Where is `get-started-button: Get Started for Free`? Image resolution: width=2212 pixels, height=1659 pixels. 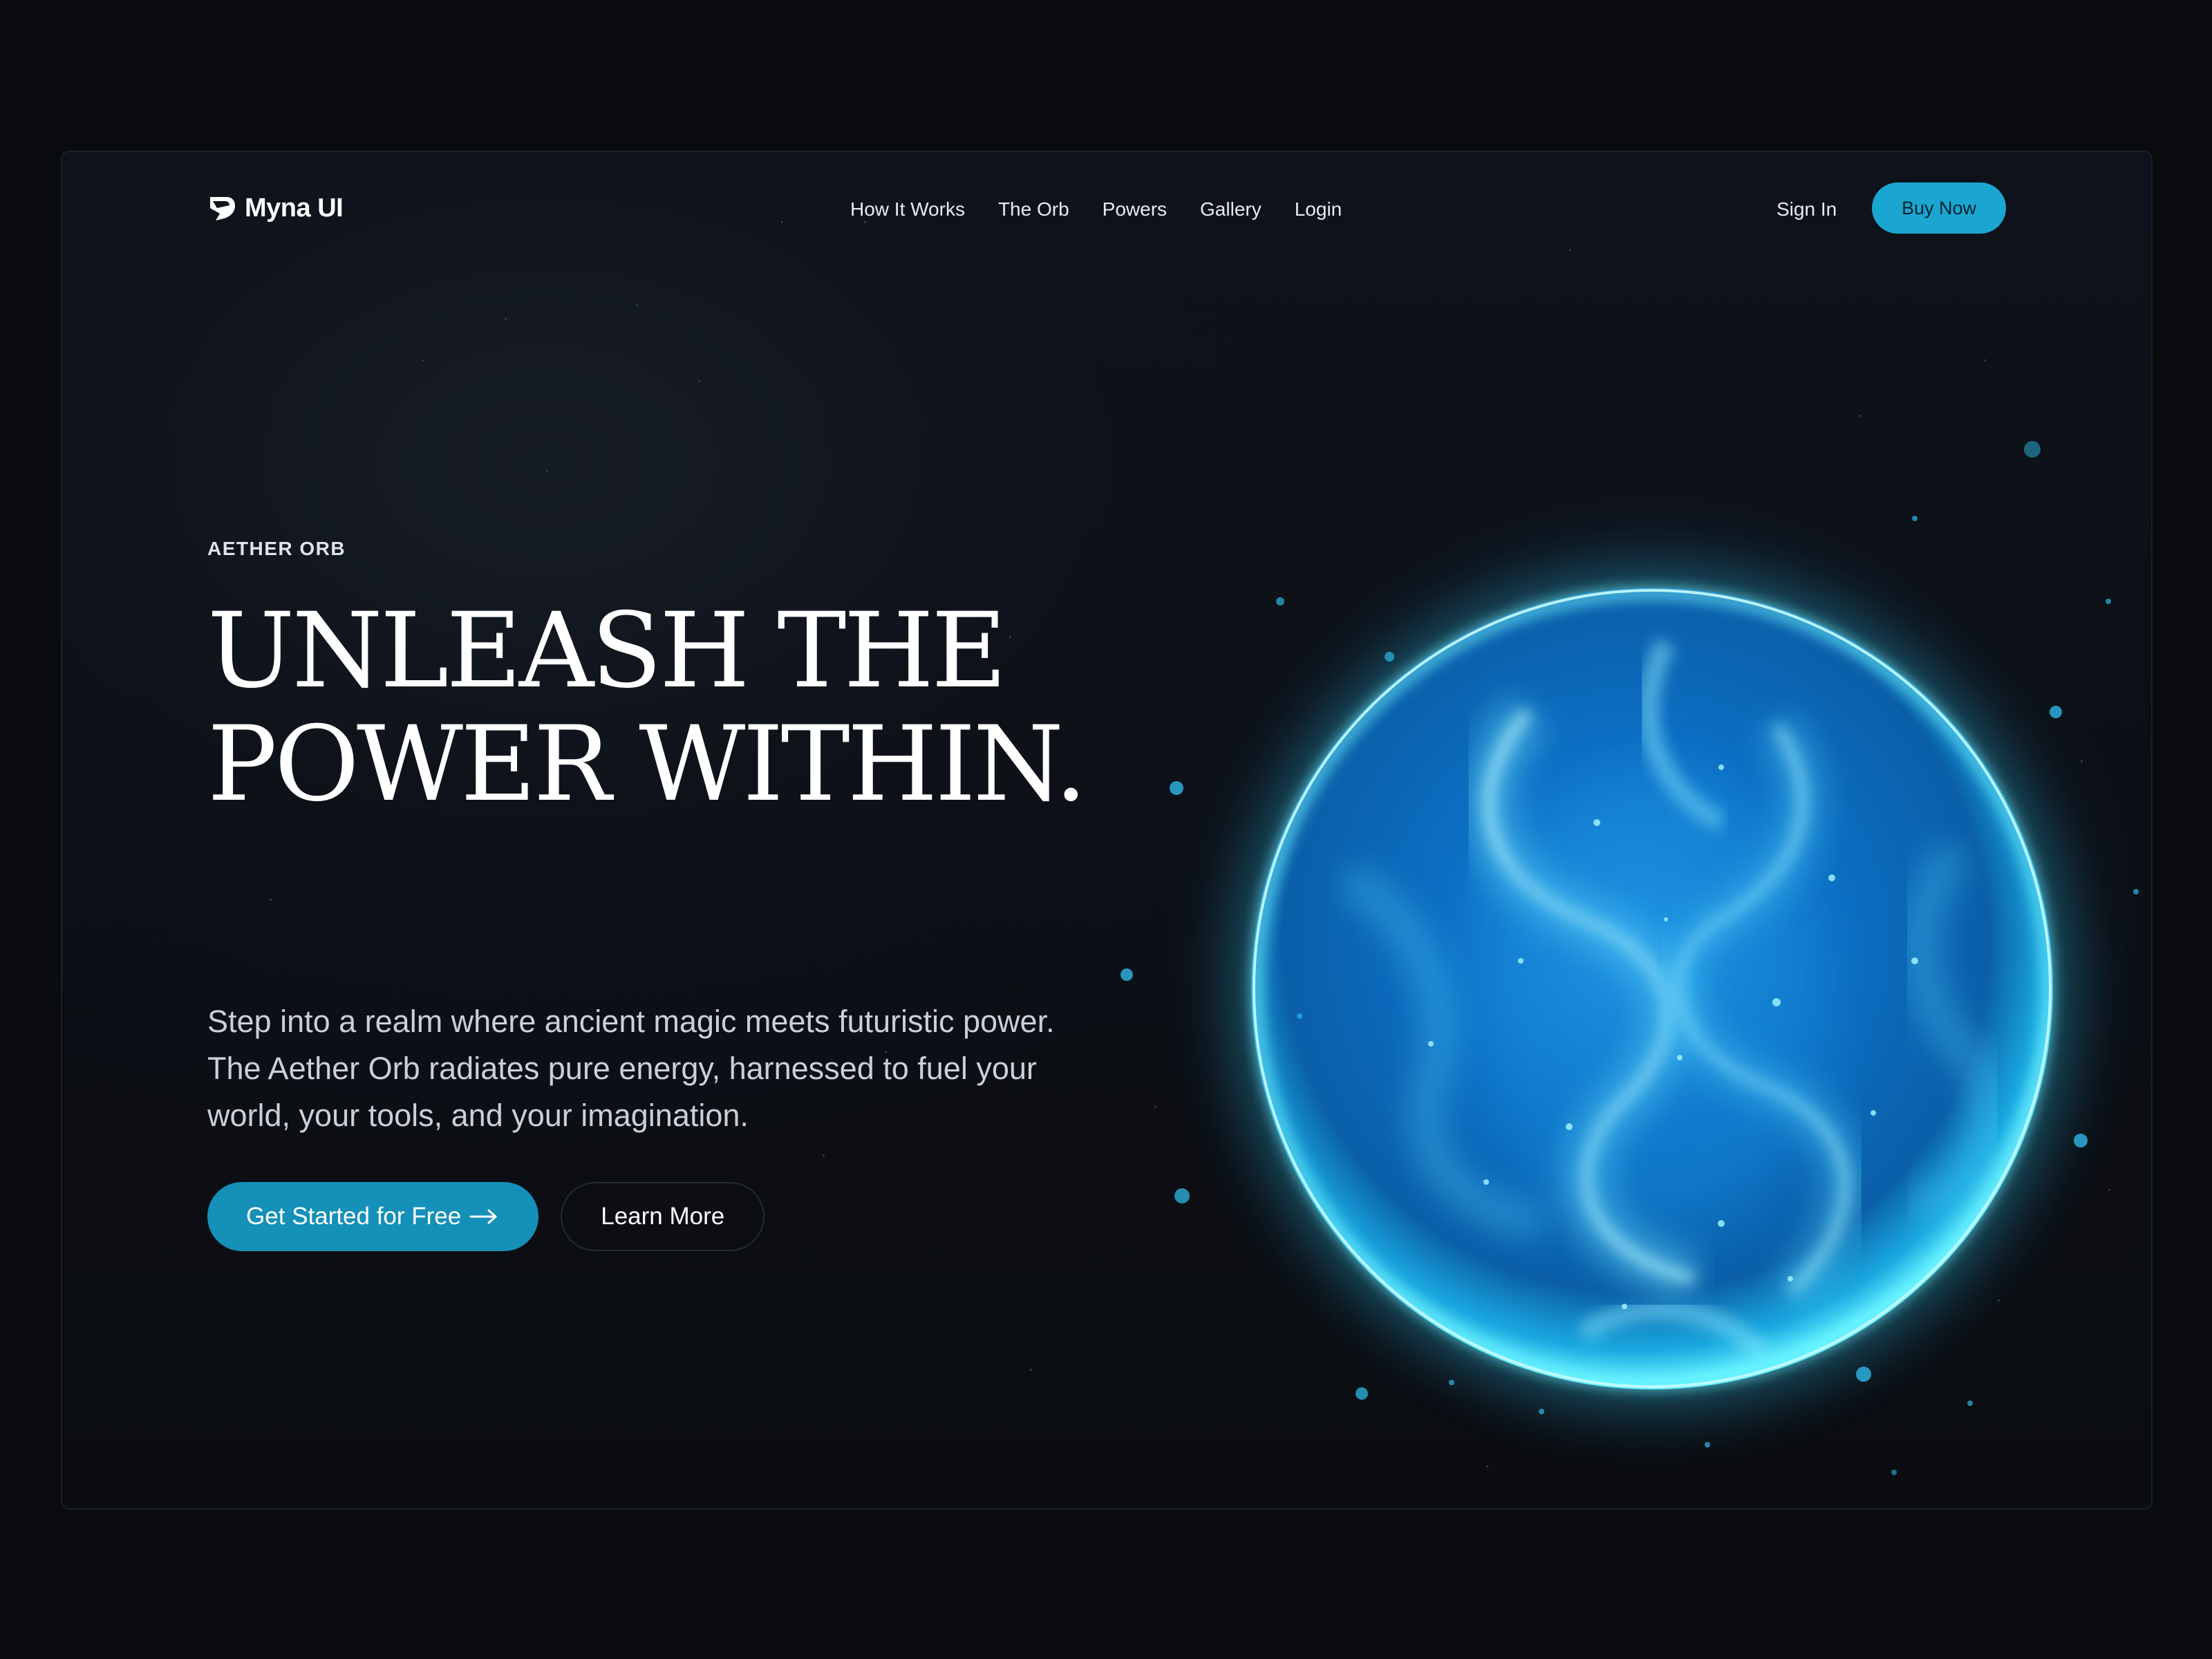 get-started-button: Get Started for Free is located at coordinates (373, 1216).